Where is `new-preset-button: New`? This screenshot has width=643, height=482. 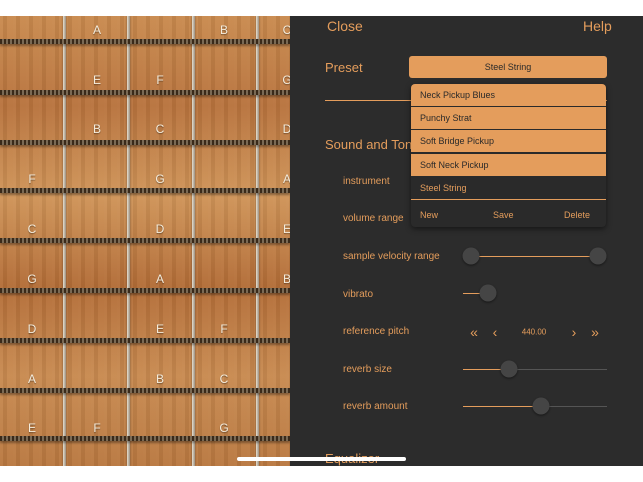
new-preset-button: New is located at coordinates (429, 215).